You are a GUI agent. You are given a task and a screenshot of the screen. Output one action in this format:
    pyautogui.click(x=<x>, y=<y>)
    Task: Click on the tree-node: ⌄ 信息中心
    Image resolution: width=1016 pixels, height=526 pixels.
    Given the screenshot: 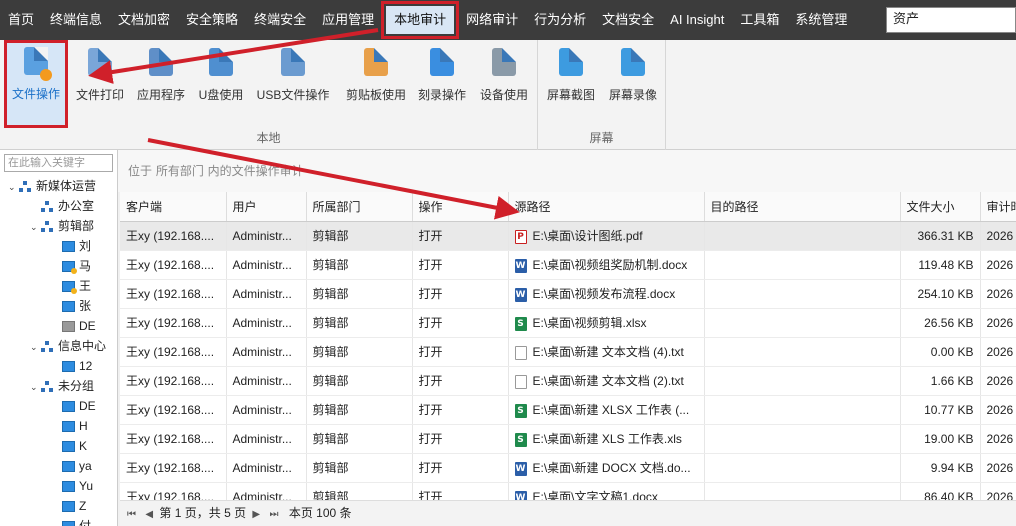 What is the action you would take?
    pyautogui.click(x=58, y=346)
    